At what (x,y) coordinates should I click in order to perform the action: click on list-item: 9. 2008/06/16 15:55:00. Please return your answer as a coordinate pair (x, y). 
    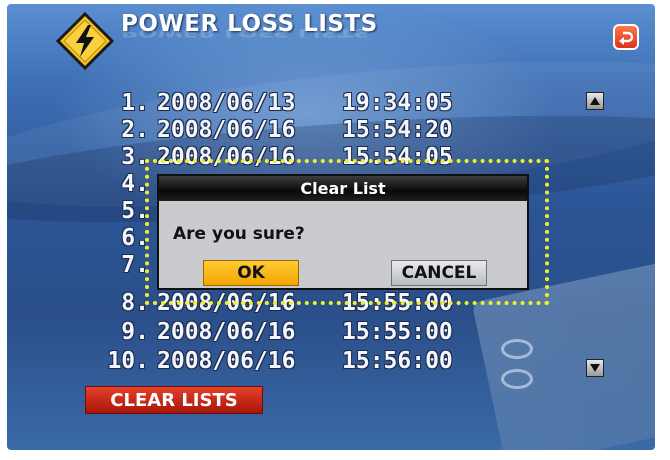
    Looking at the image, I should click on (275, 334).